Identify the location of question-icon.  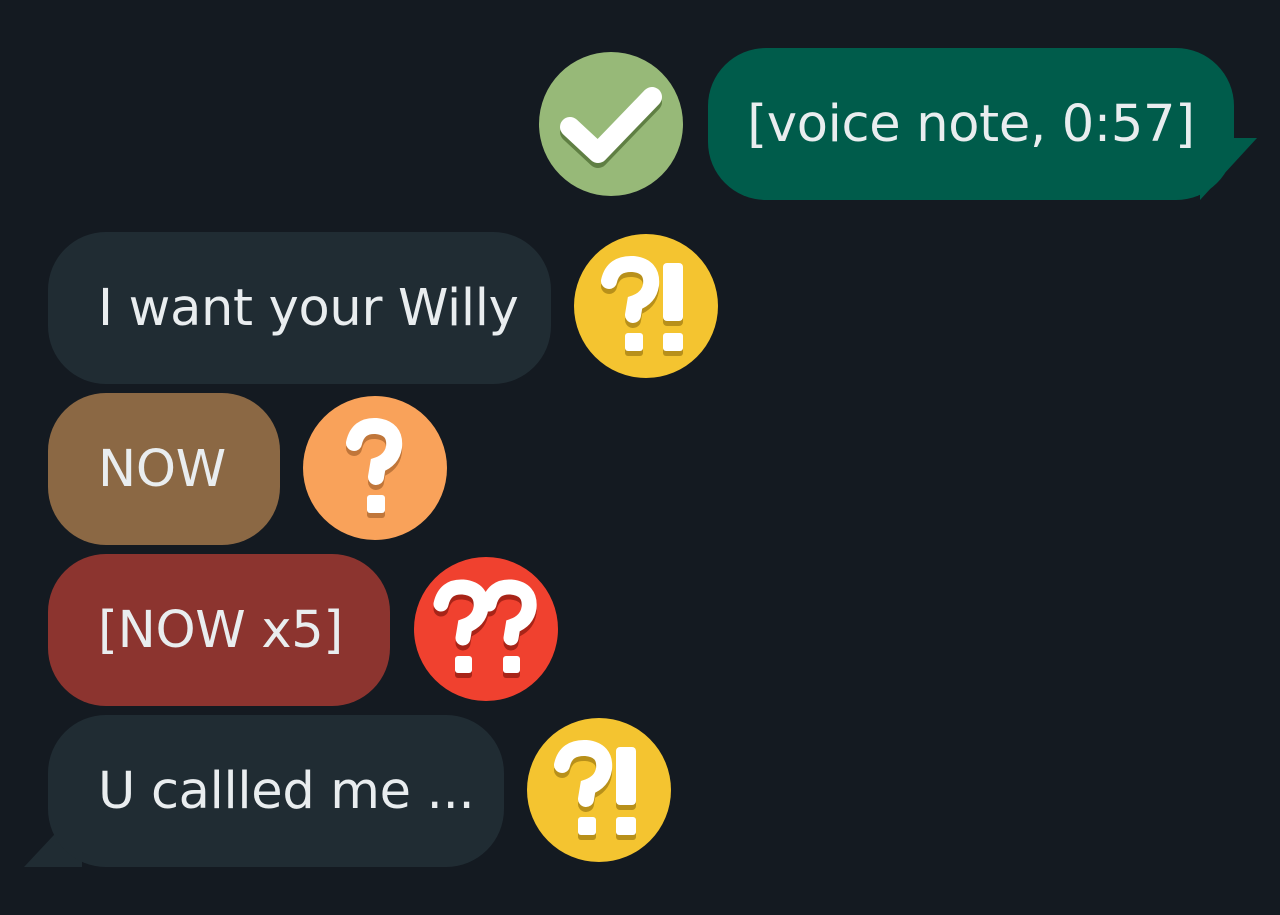
(374, 467).